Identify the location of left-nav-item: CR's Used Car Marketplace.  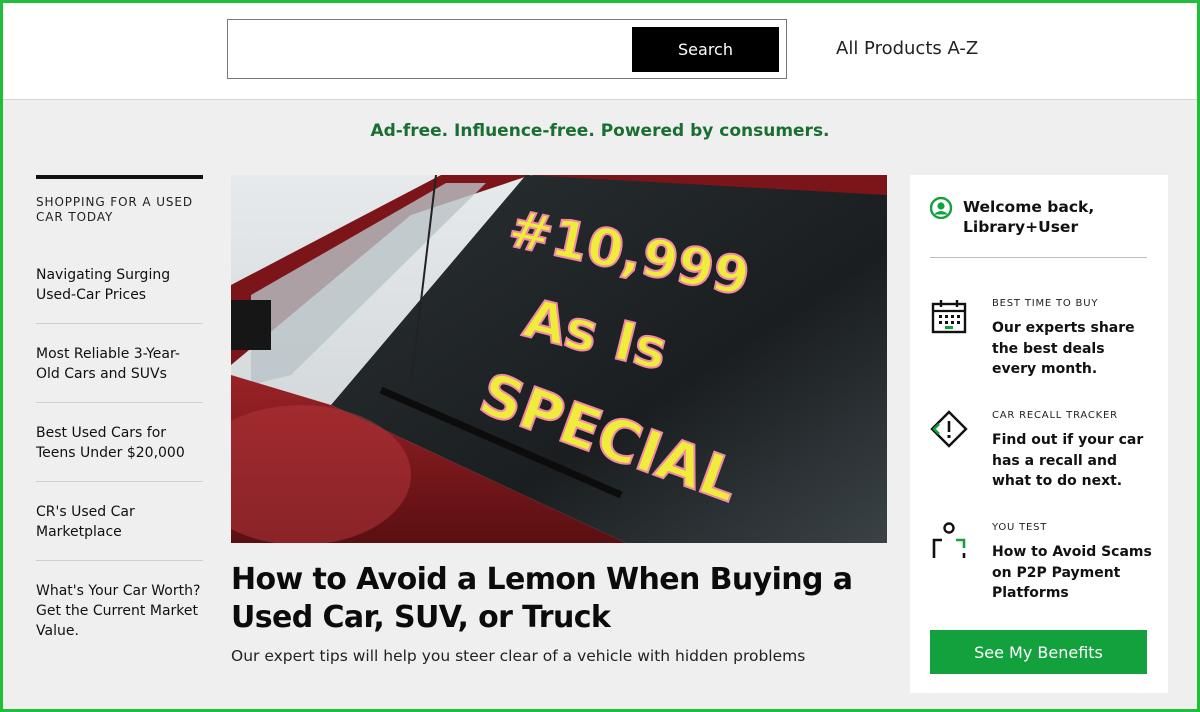
(119, 531).